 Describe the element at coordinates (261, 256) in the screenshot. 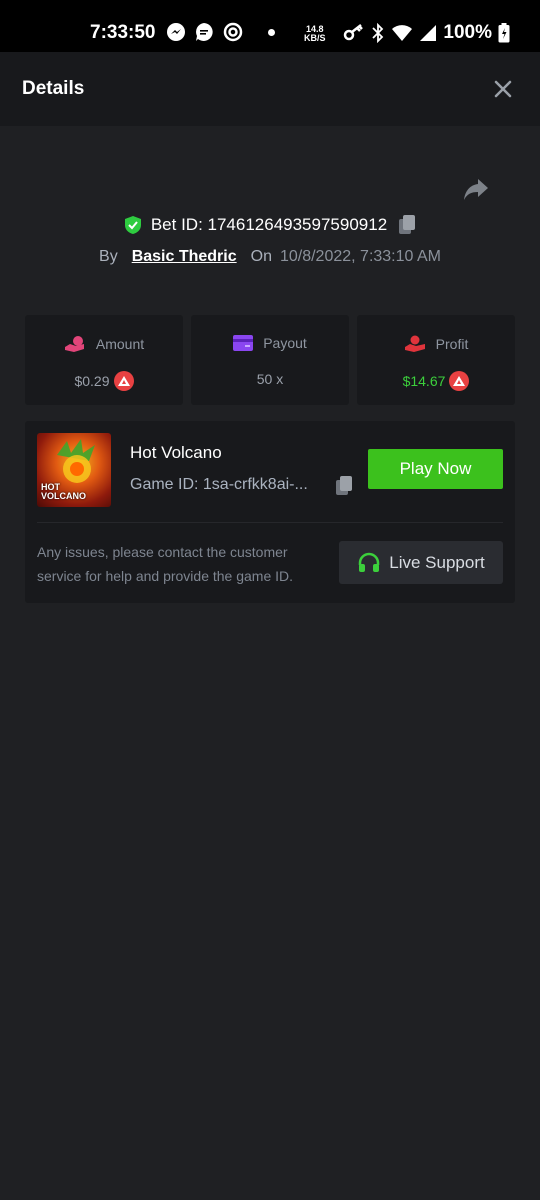

I see `on-label: On` at that location.